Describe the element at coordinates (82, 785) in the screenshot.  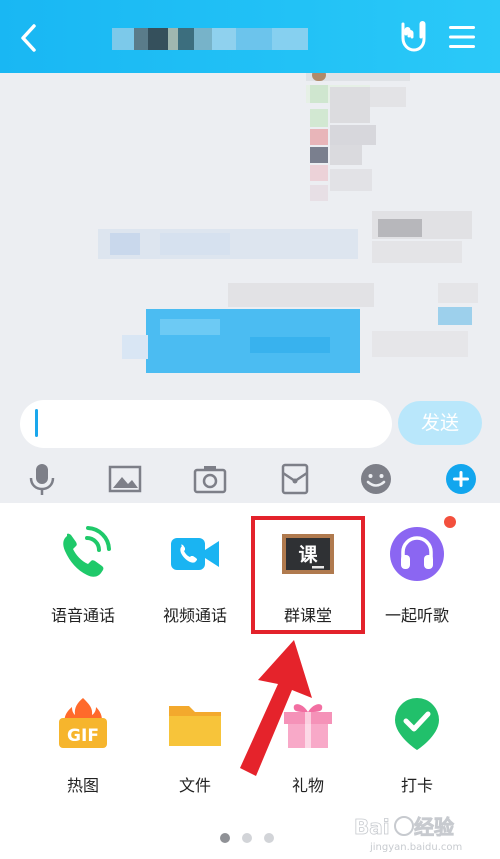
I see `feature-label: 热图` at that location.